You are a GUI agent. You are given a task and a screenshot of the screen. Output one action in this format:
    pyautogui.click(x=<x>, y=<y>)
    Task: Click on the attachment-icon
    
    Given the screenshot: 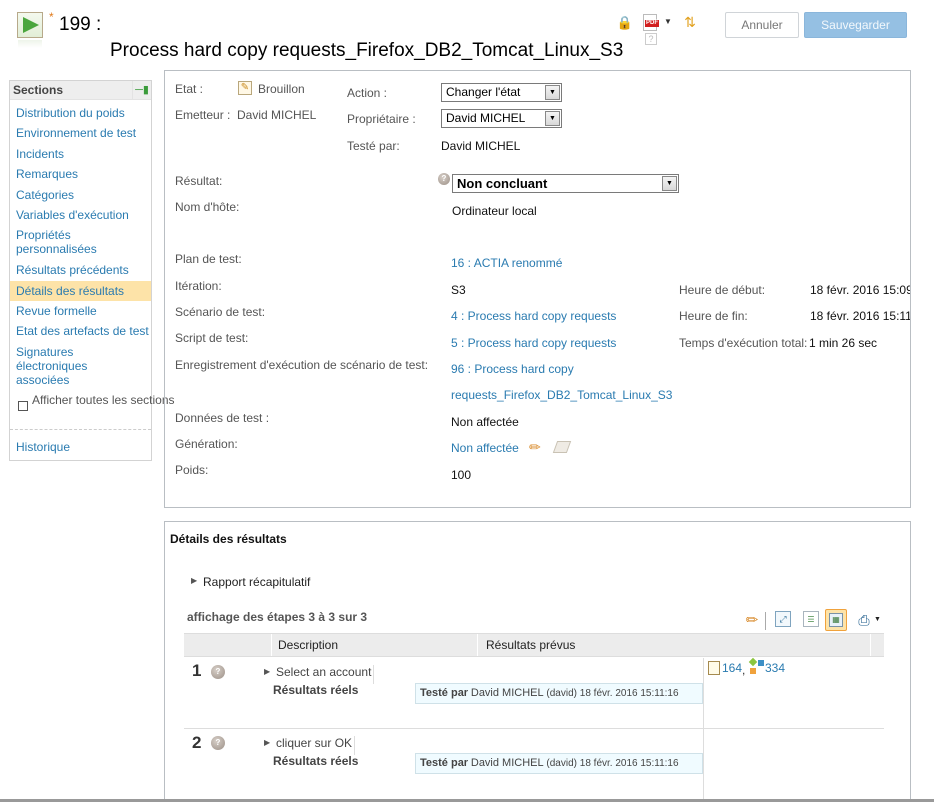 What is the action you would take?
    pyautogui.click(x=714, y=668)
    